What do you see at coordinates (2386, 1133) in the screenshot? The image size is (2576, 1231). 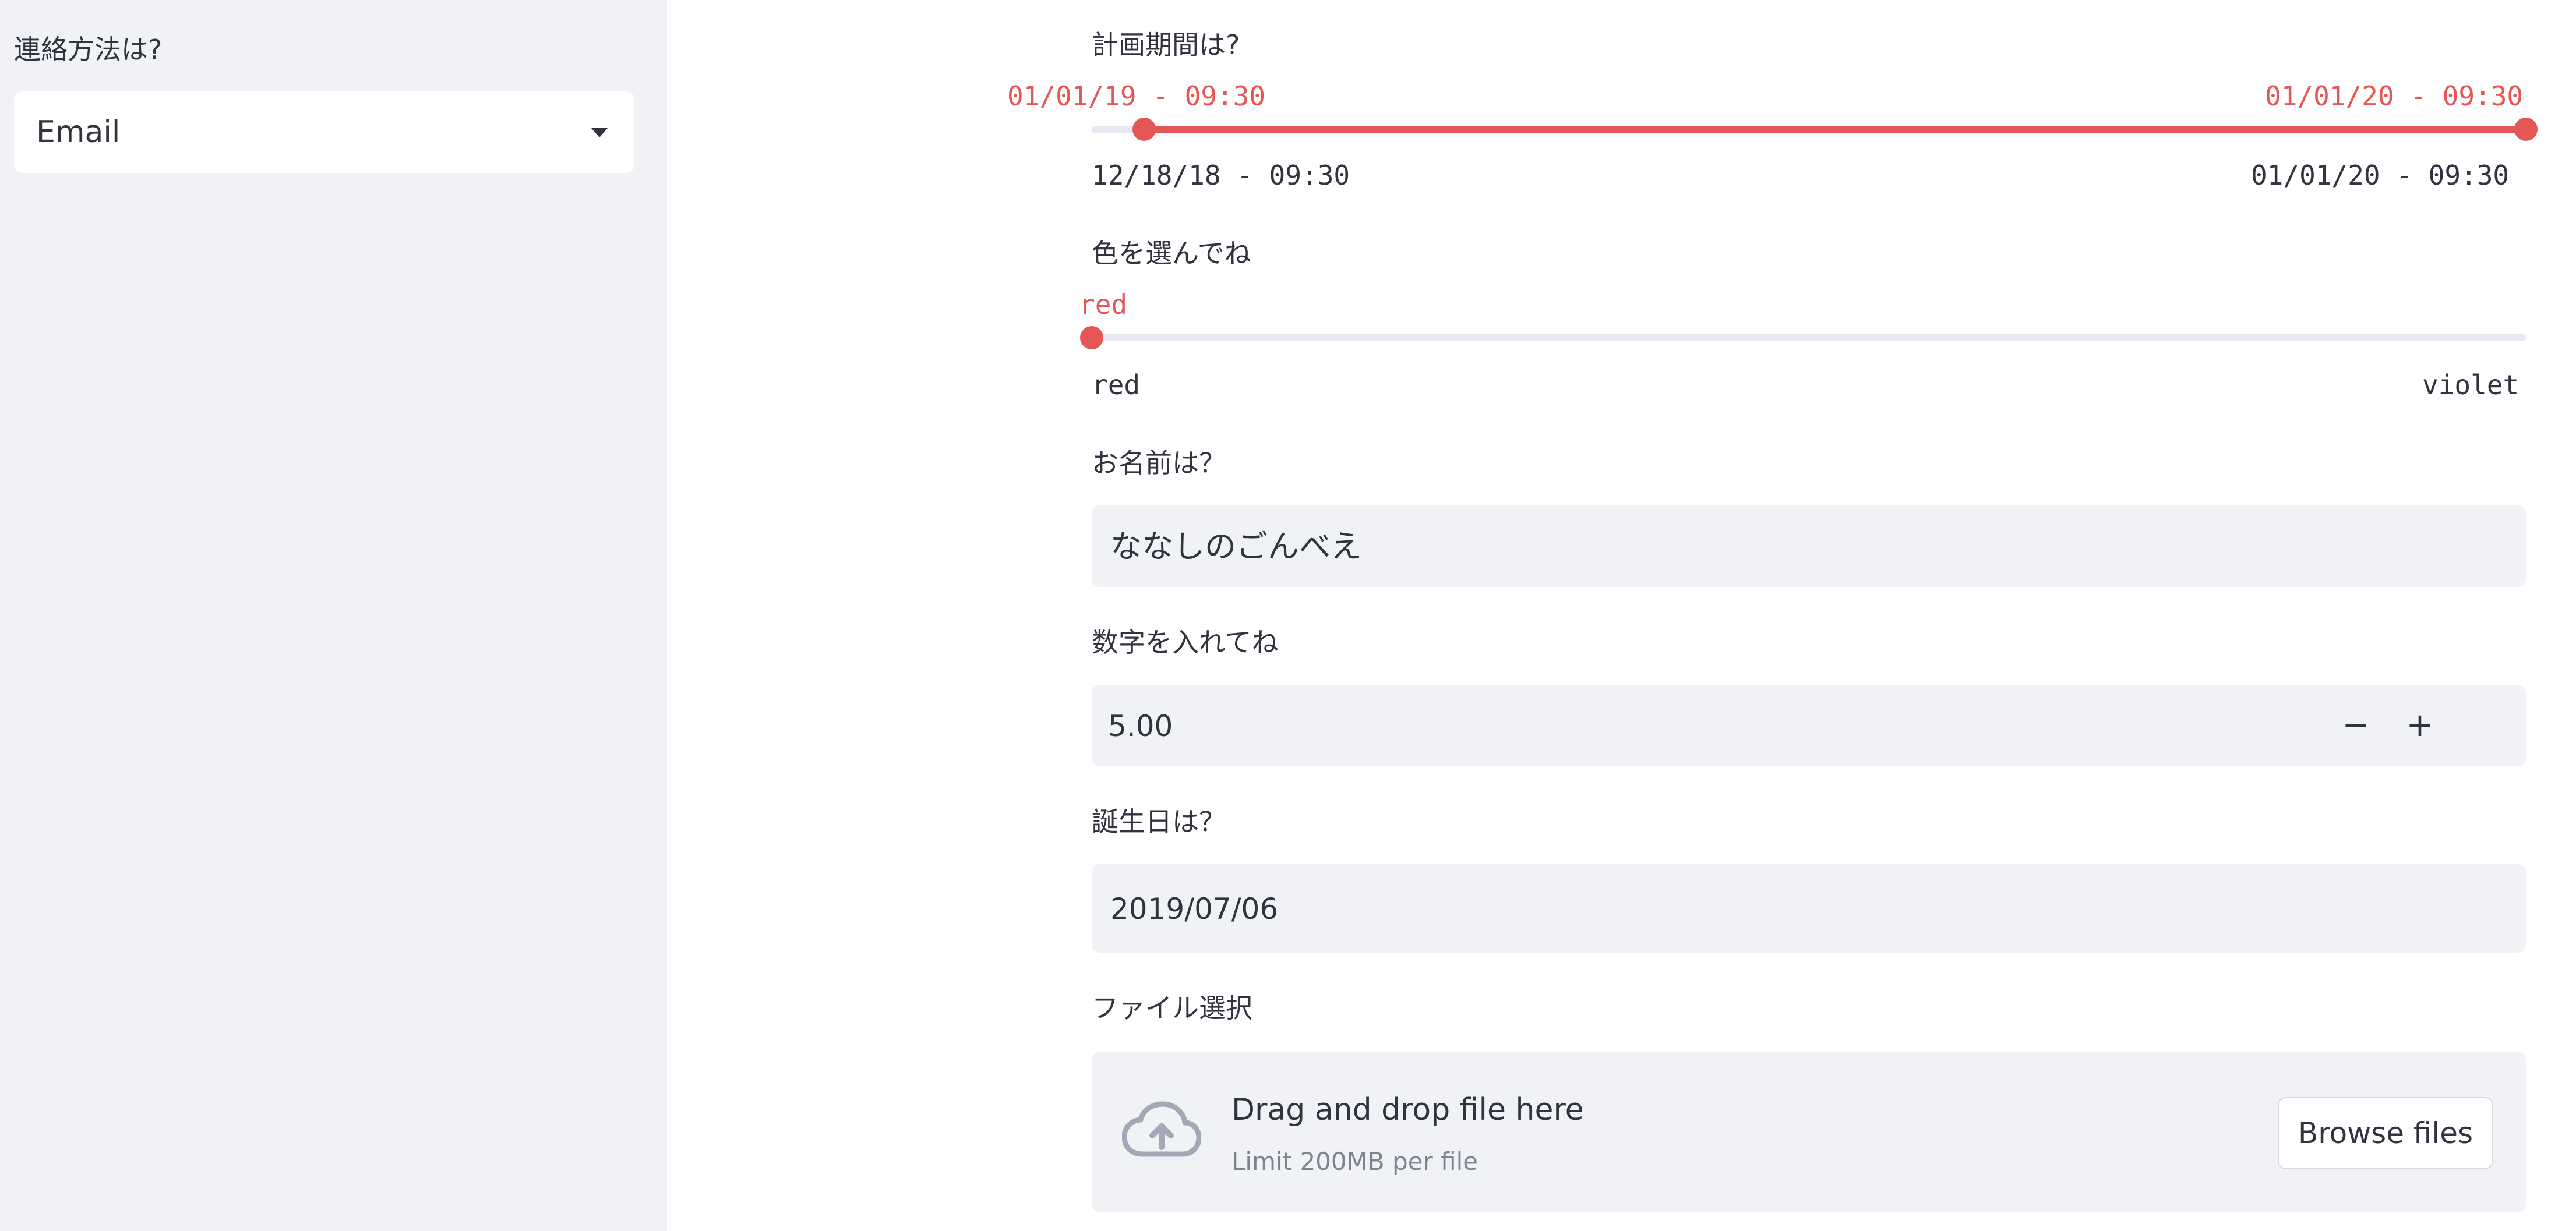 I see `browse-files-button: Browse files` at bounding box center [2386, 1133].